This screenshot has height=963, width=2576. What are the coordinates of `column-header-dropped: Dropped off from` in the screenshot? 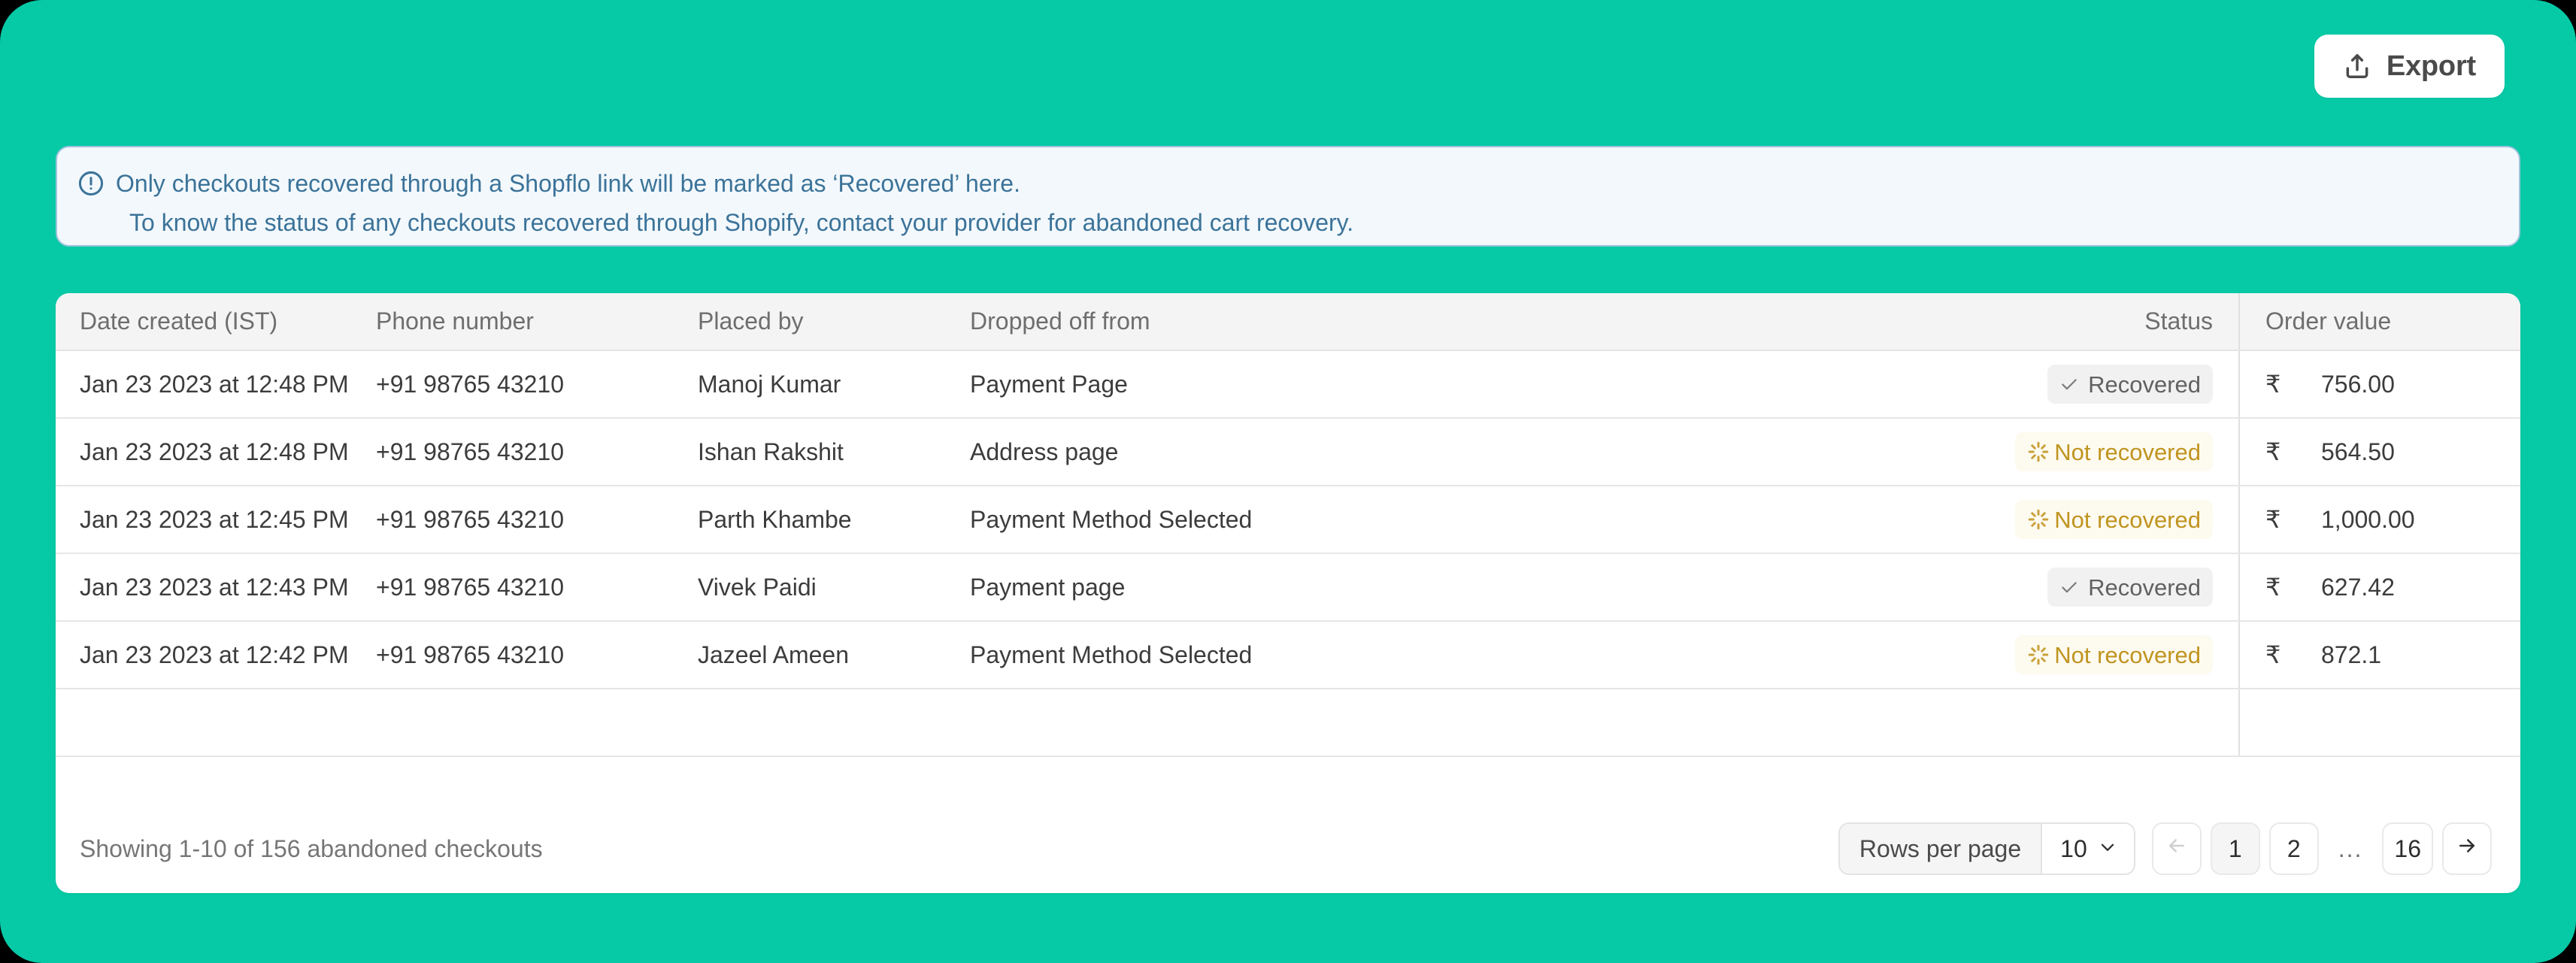 It's located at (1393, 322).